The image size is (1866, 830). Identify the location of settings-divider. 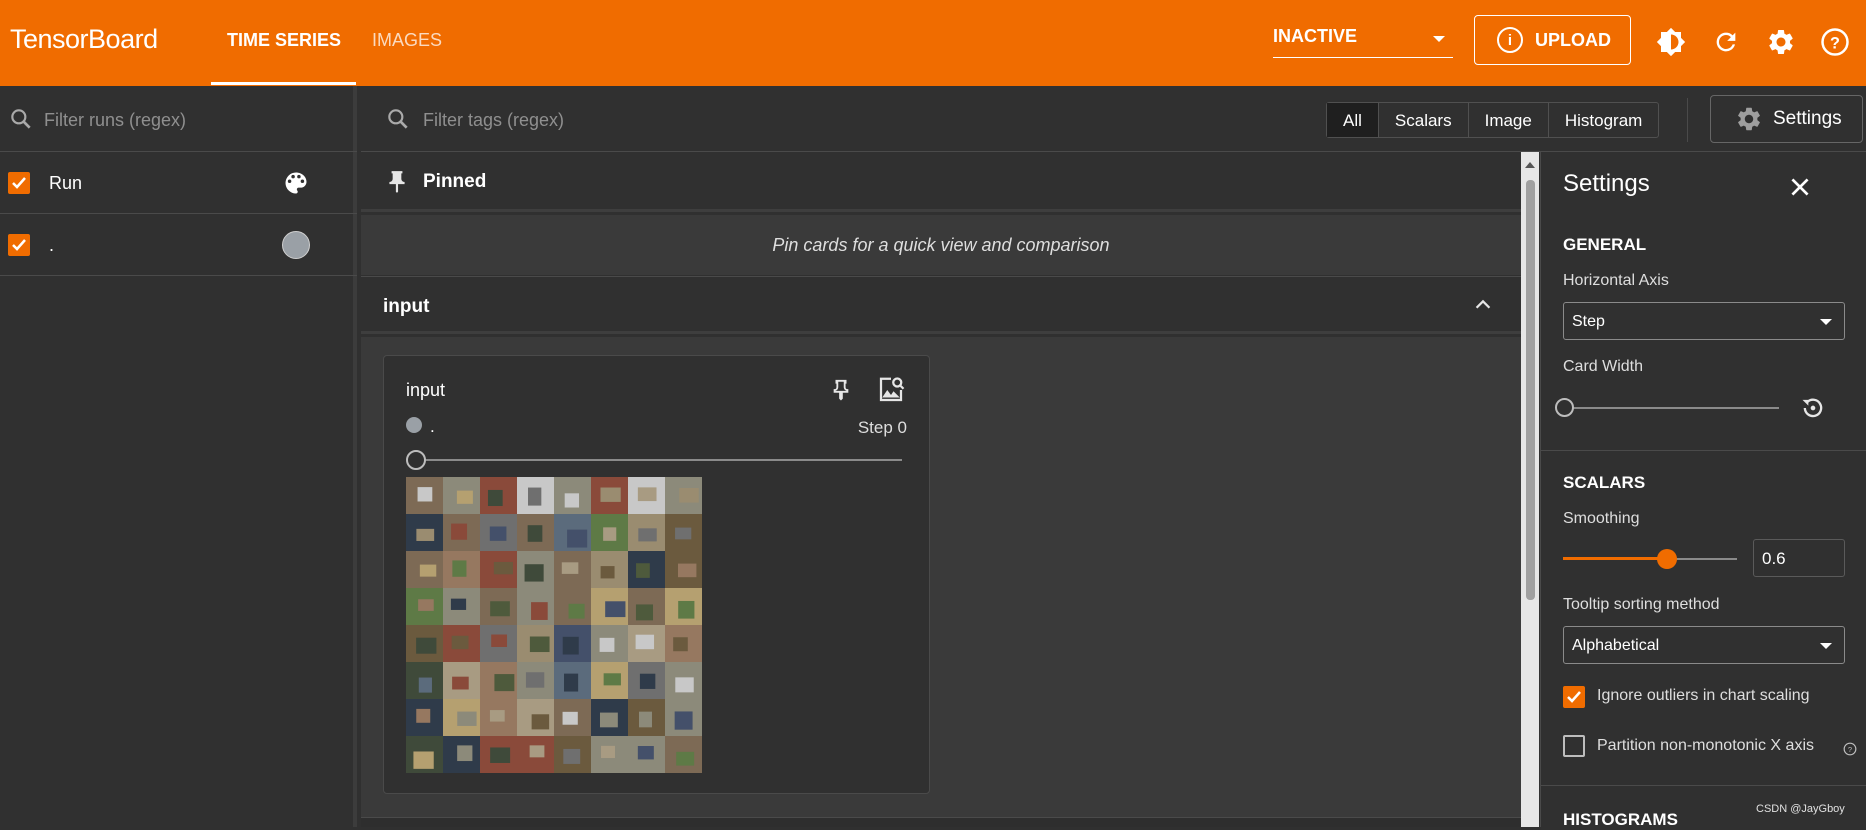
(1703, 450).